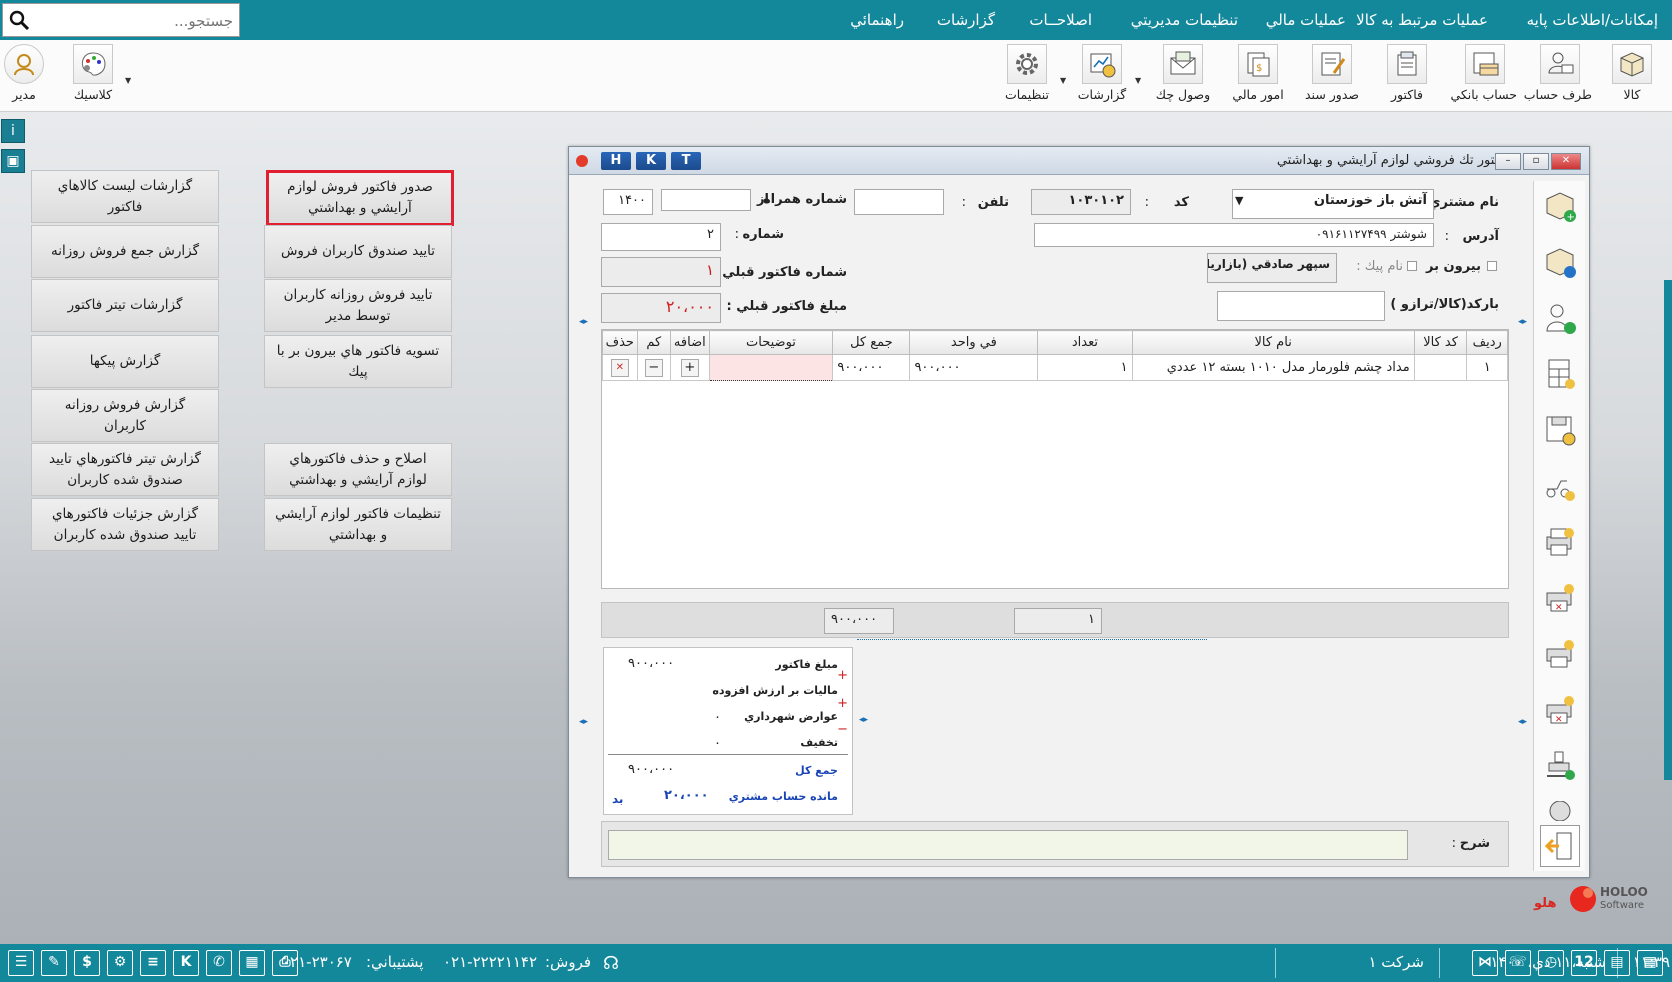  What do you see at coordinates (661, 308) in the screenshot?
I see `prev-invoice-amt-field: ۲۰،۰۰۰` at bounding box center [661, 308].